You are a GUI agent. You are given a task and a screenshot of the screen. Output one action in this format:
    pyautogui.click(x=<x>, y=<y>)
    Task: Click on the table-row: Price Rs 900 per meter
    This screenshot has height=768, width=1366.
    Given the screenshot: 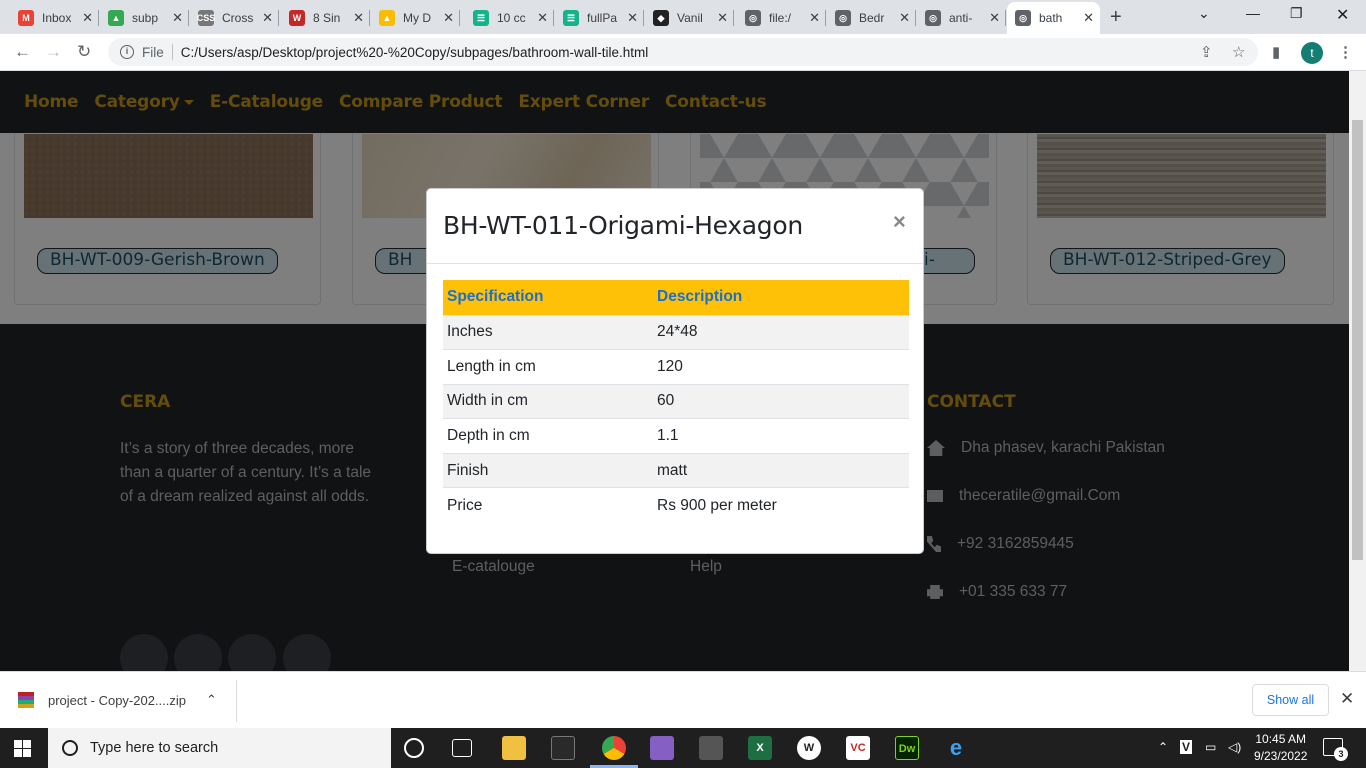 What is the action you would take?
    pyautogui.click(x=676, y=505)
    